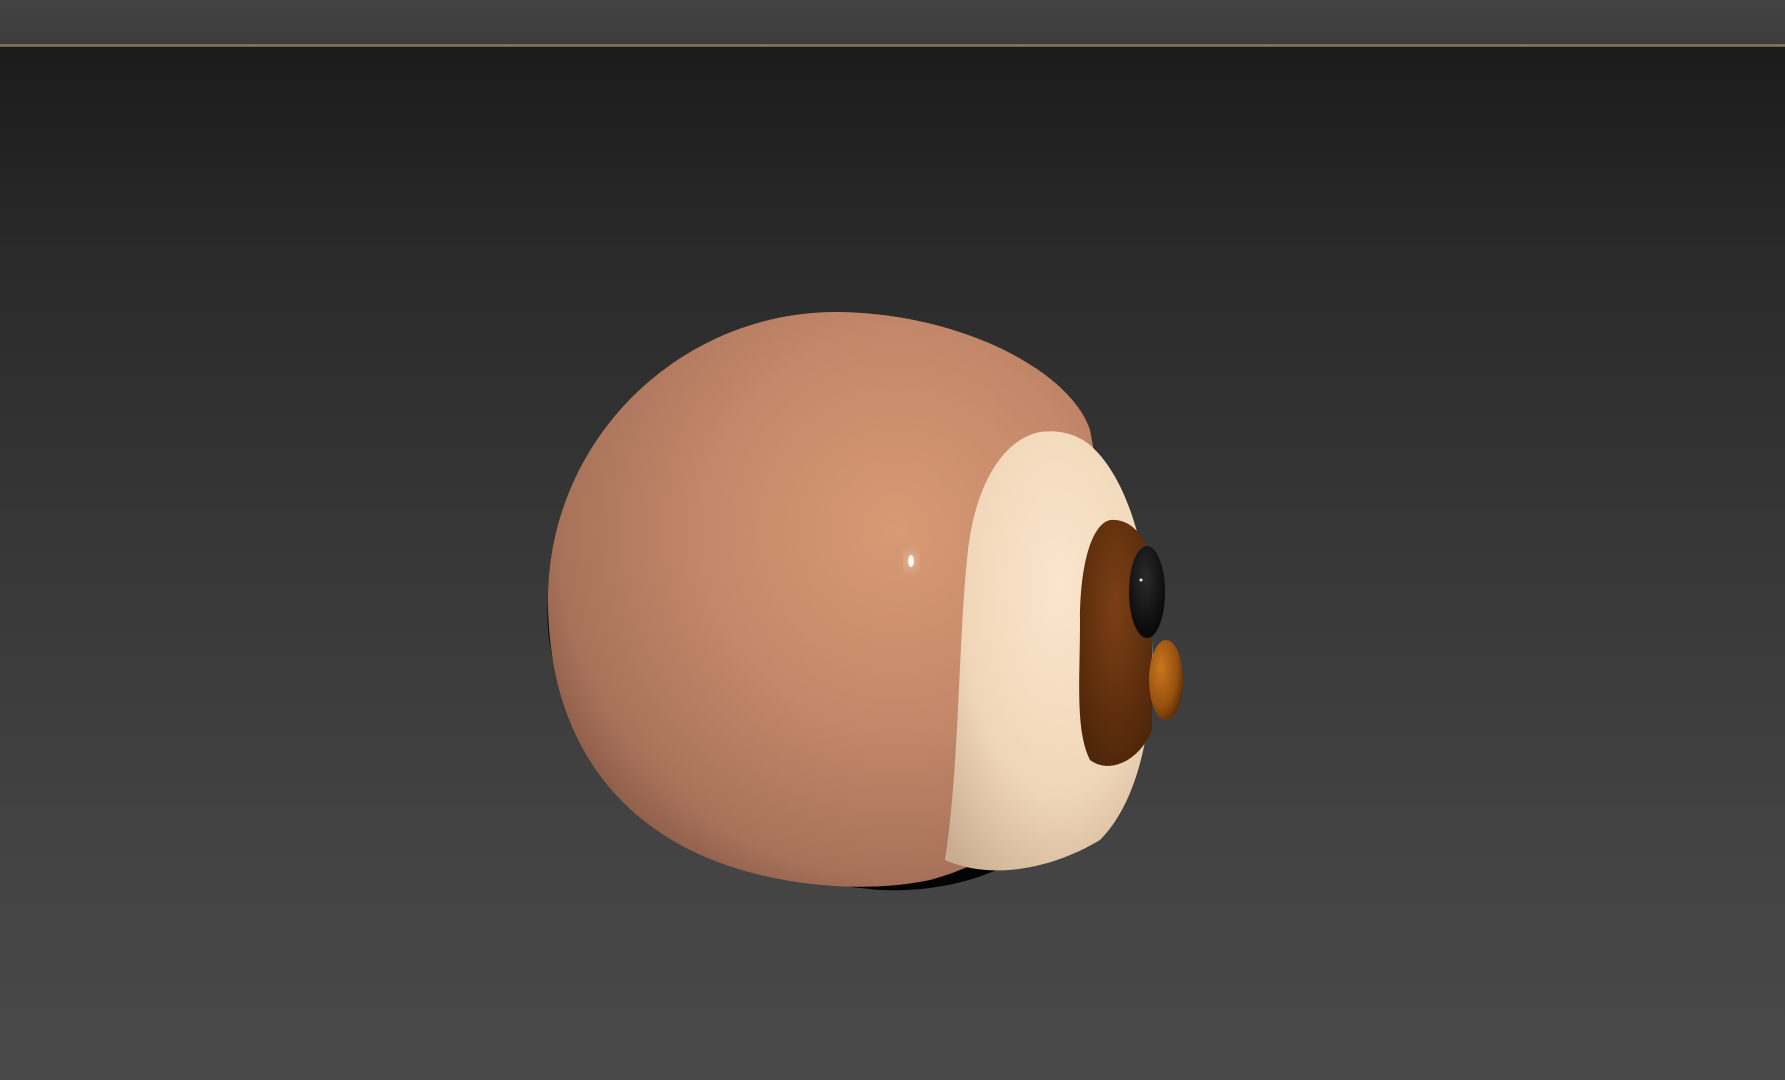  I want to click on top-toolbar, so click(892, 22).